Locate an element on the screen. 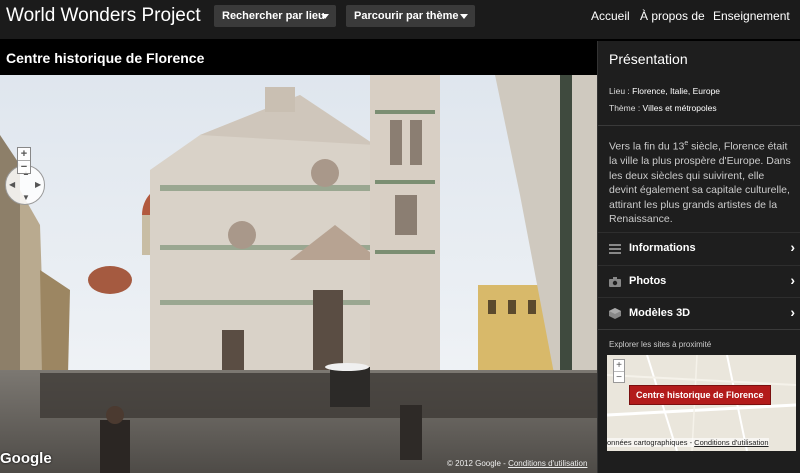  camera-icon is located at coordinates (615, 282).